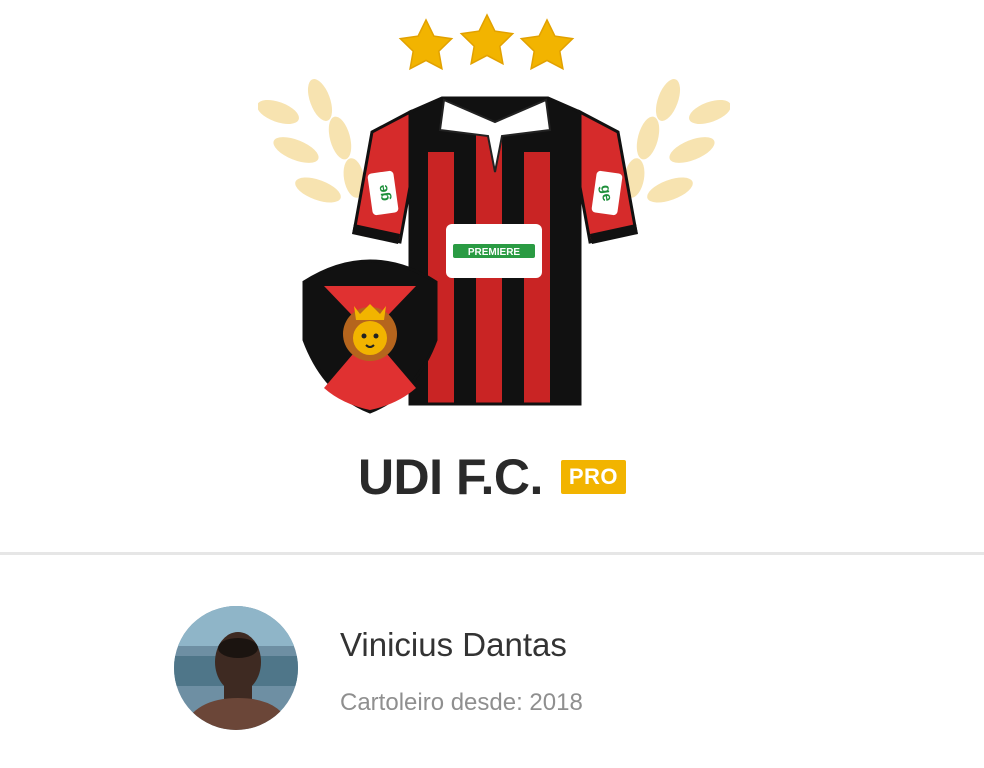  Describe the element at coordinates (370, 336) in the screenshot. I see `shield-icon` at that location.